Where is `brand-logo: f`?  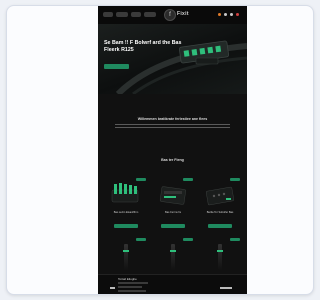 brand-logo: f is located at coordinates (170, 15).